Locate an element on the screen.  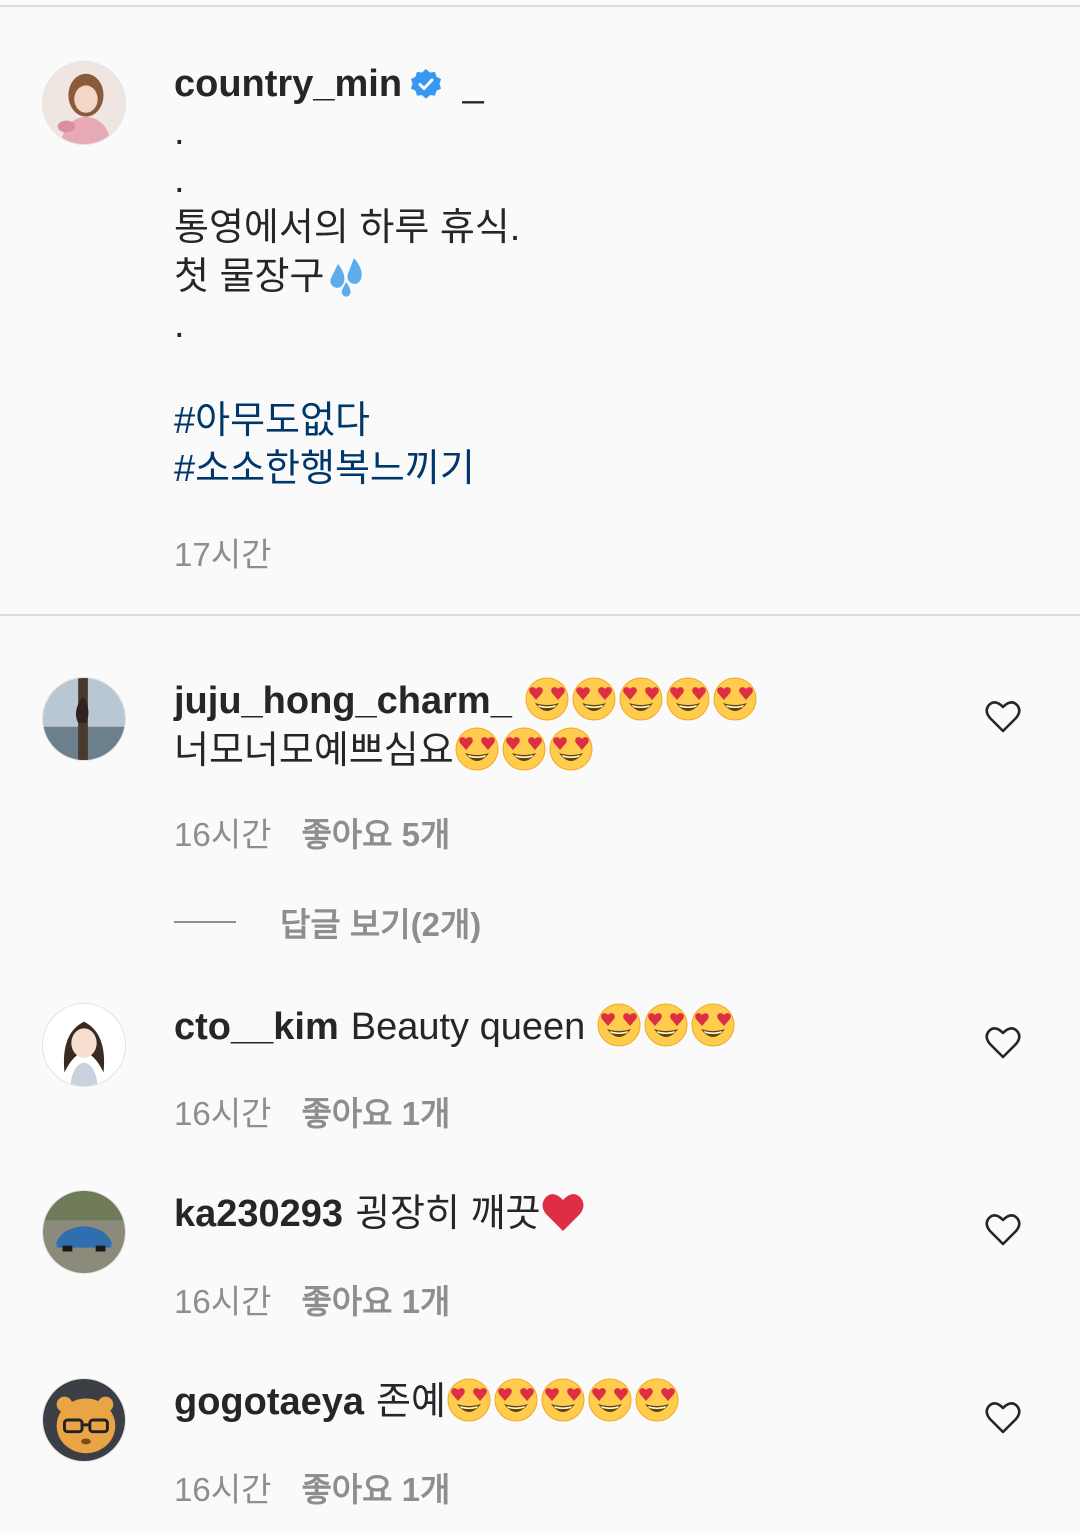
comment-username: cto__kim is located at coordinates (256, 1027).